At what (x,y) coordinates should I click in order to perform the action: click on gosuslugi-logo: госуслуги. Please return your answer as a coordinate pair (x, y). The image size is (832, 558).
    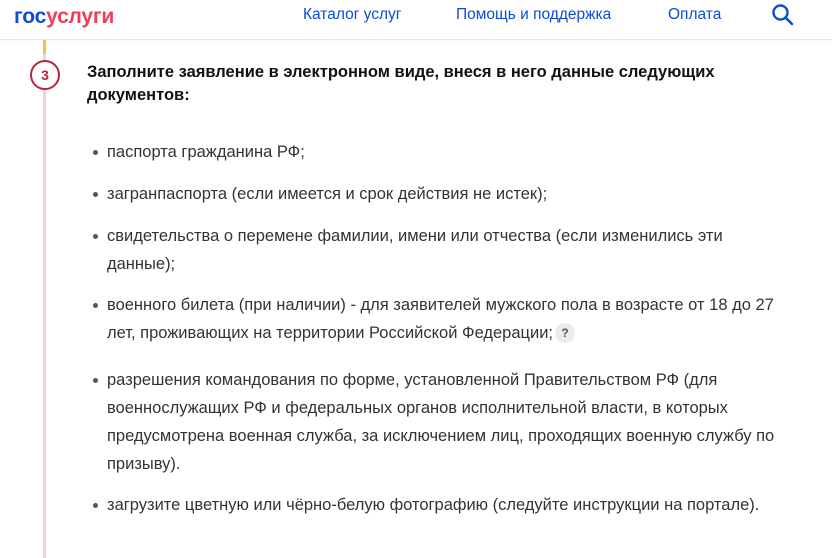
    Looking at the image, I should click on (64, 17).